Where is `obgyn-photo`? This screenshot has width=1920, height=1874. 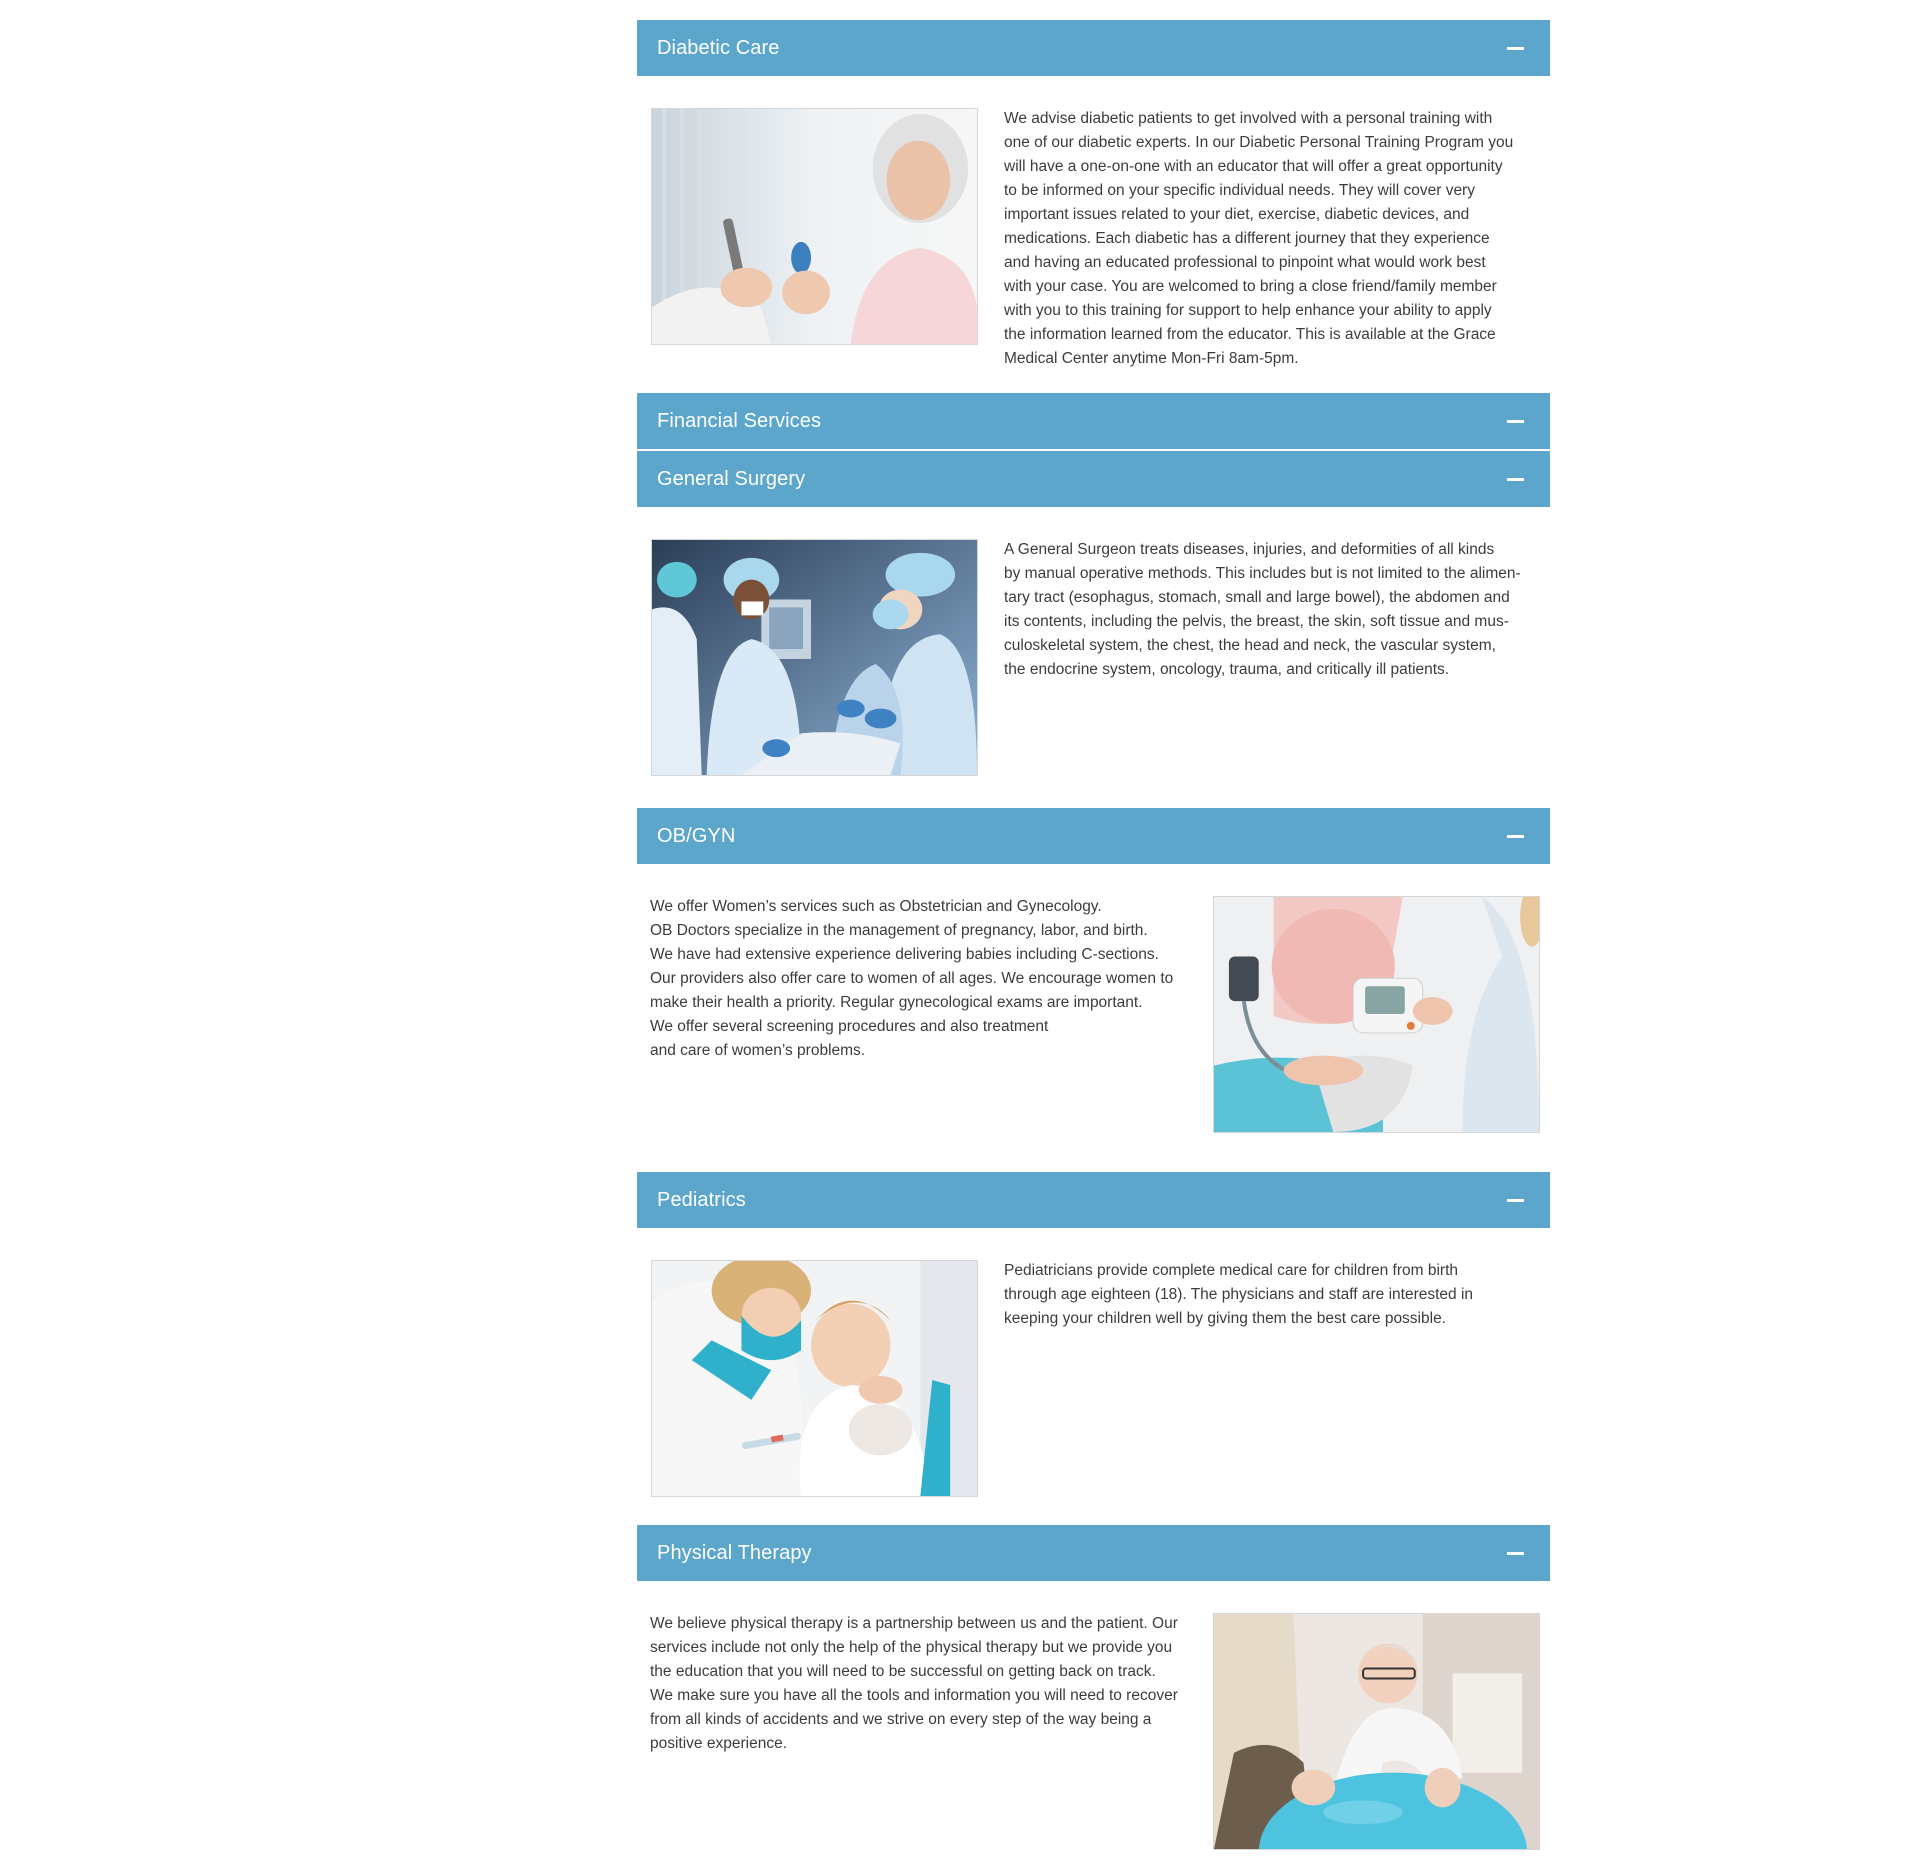 obgyn-photo is located at coordinates (1376, 1014).